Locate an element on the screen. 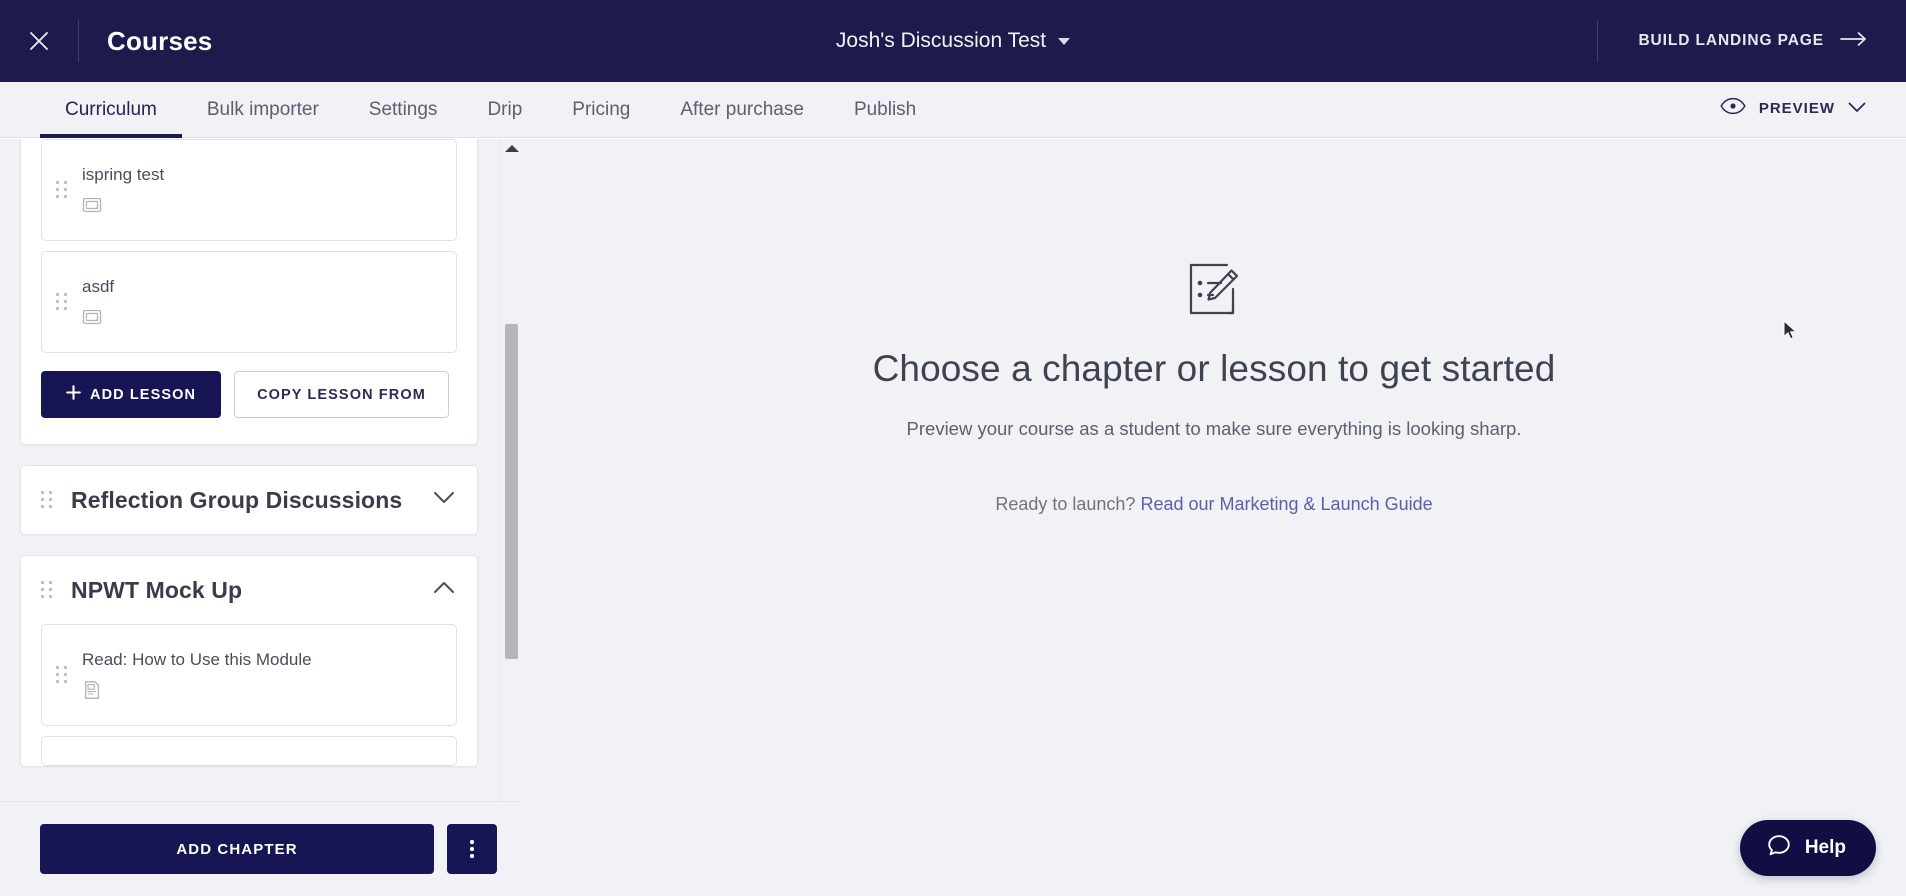 The image size is (1906, 896). tab-after-purchase: After purchase is located at coordinates (742, 109).